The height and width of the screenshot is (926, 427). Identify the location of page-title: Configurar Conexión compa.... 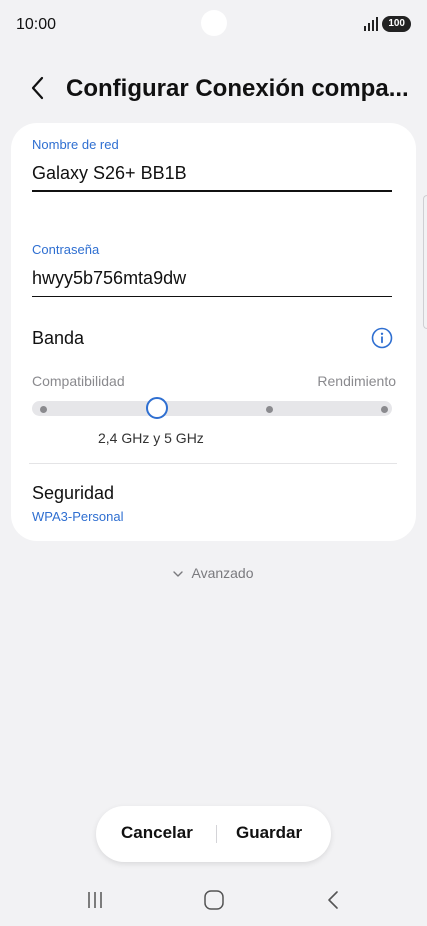
(237, 88).